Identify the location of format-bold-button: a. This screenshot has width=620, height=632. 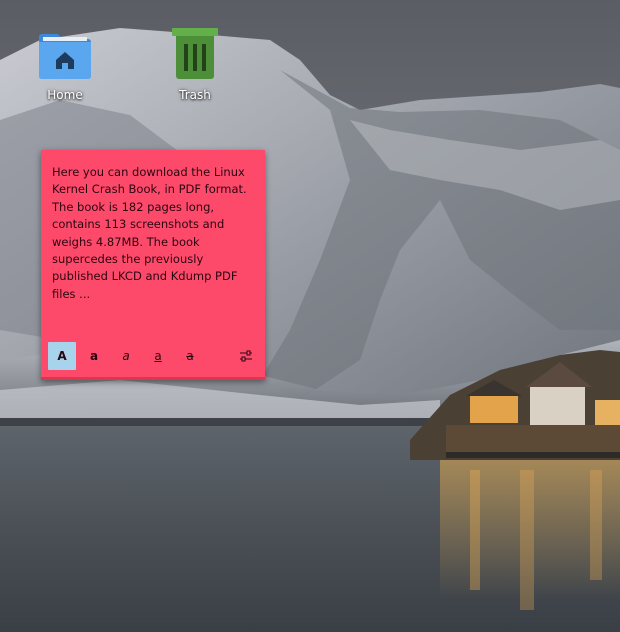
(94, 356).